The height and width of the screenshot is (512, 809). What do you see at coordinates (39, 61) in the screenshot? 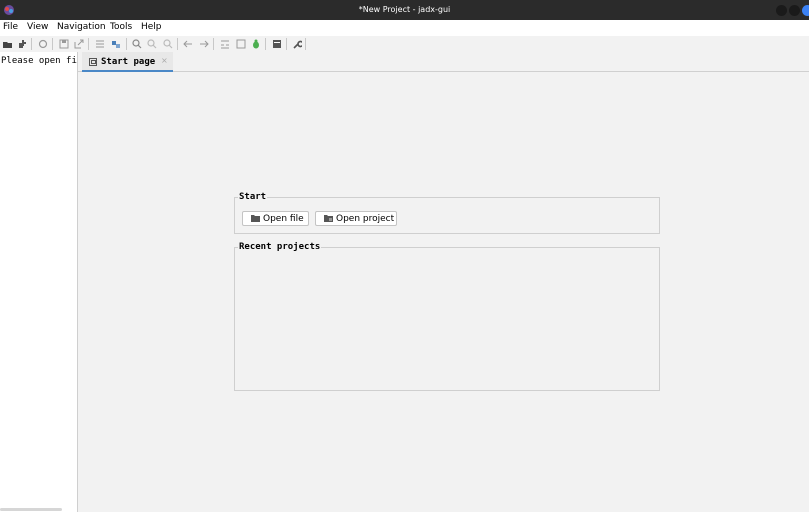
I see `open-file-hint: Please open file` at bounding box center [39, 61].